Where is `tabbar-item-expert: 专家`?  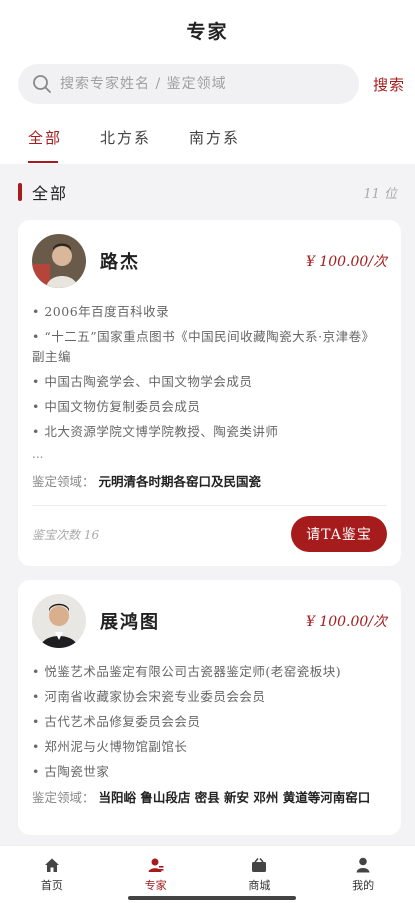
tabbar-item-expert: 专家 is located at coordinates (156, 874).